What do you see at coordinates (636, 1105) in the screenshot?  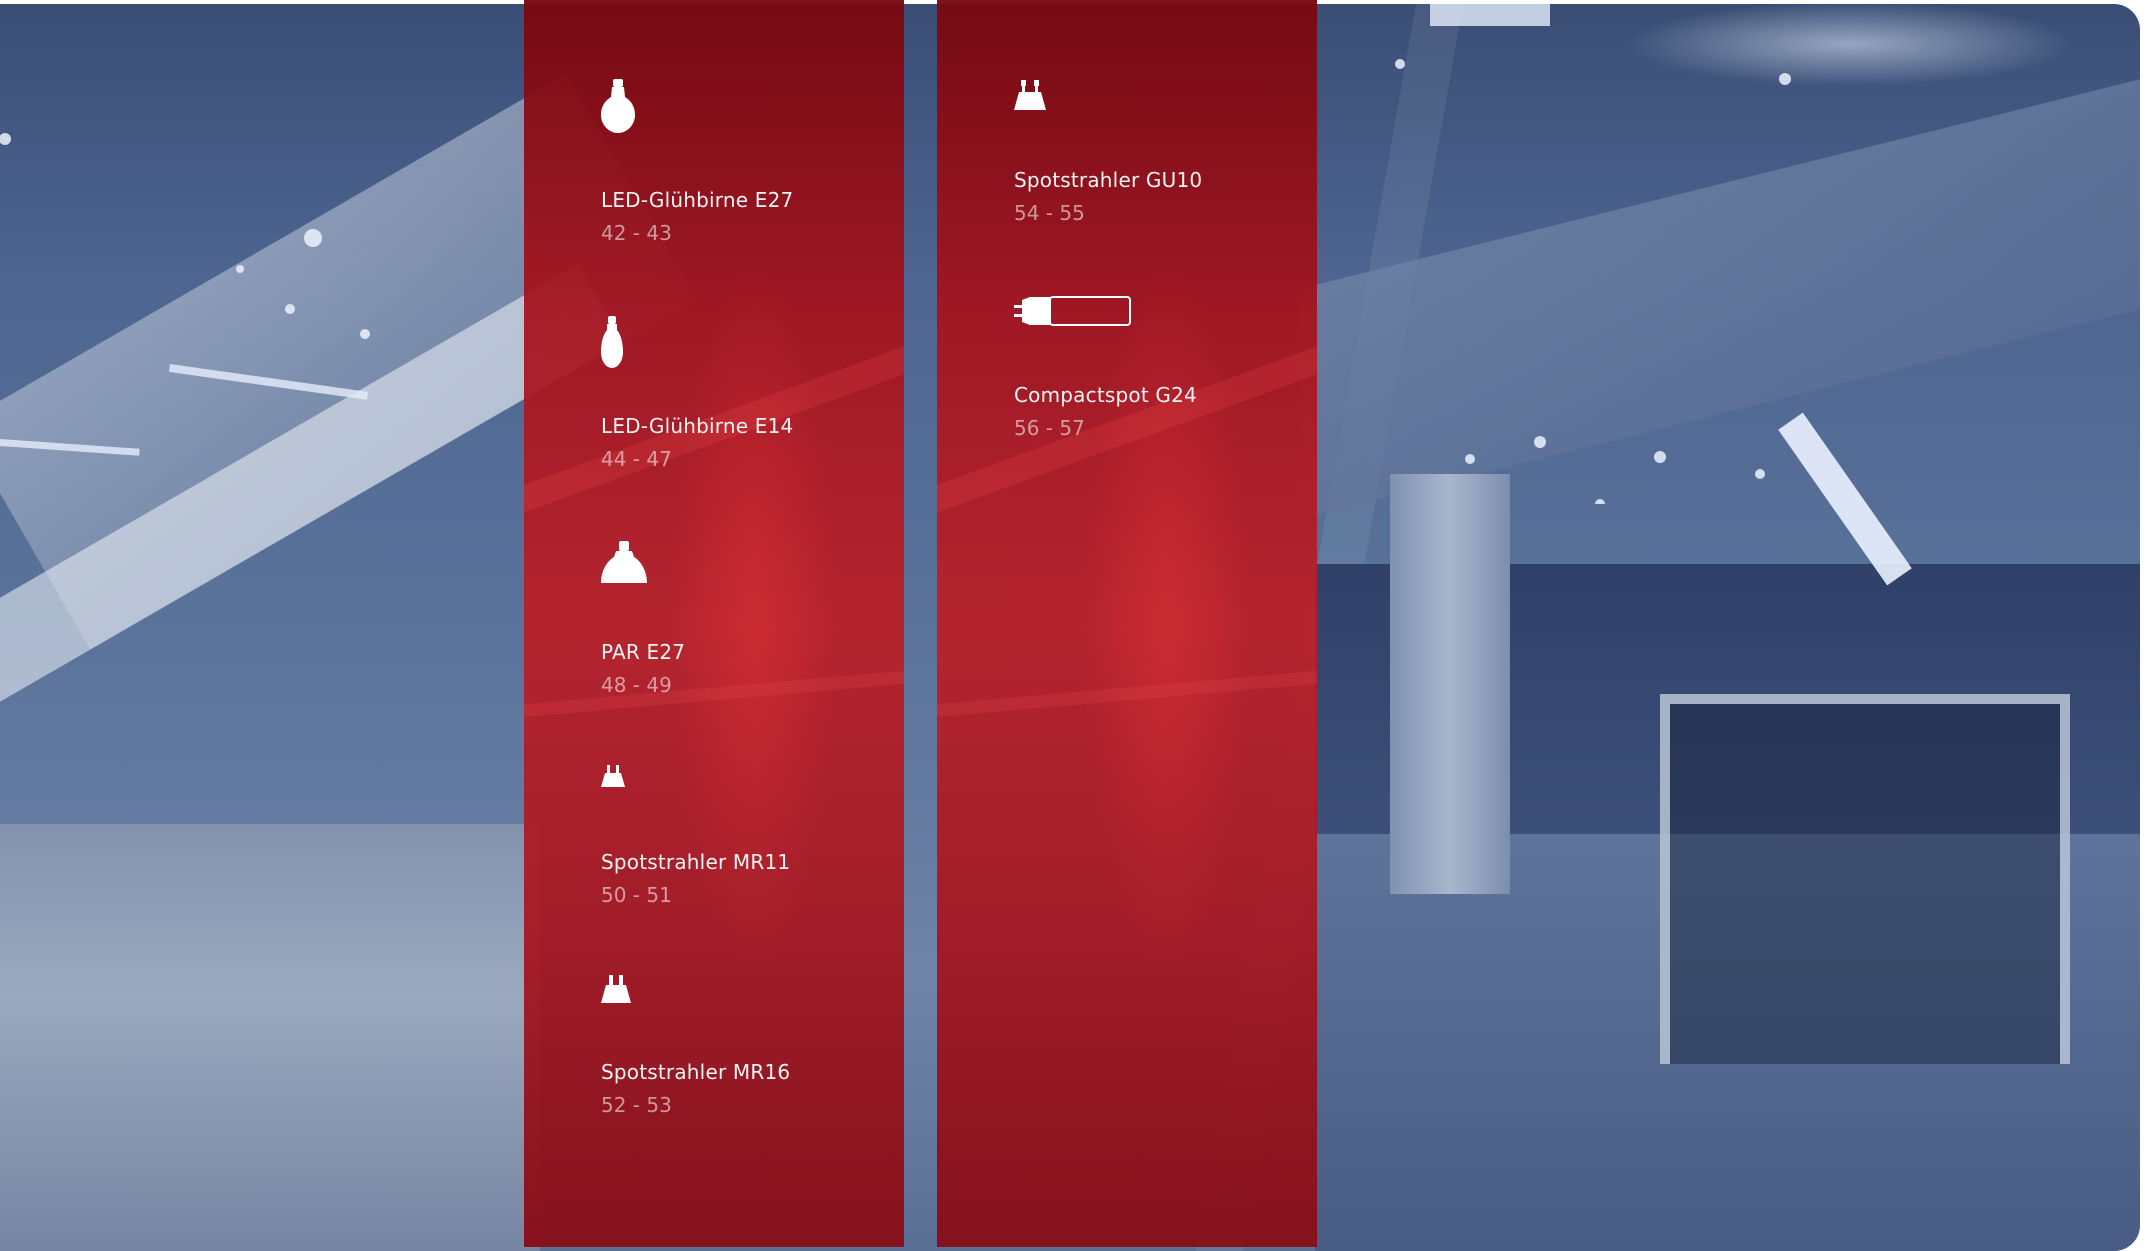 I see `item-pages: 52 - 53` at bounding box center [636, 1105].